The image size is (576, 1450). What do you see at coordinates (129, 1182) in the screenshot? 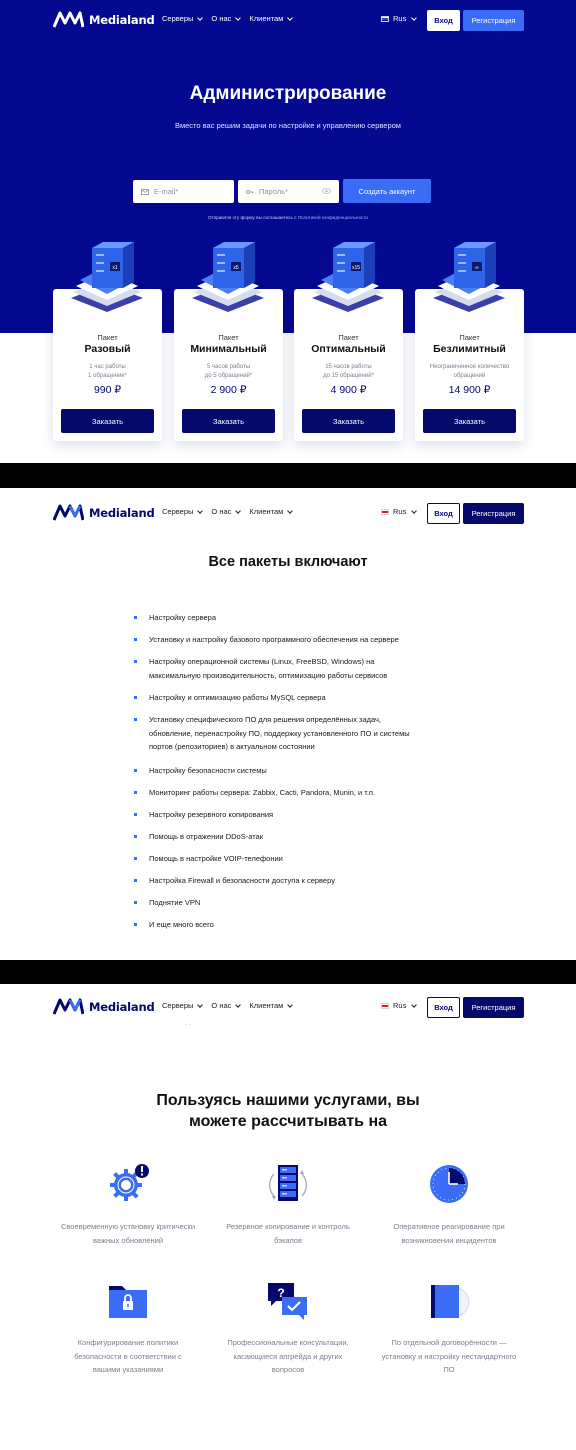
I see `gear-alert-icon` at bounding box center [129, 1182].